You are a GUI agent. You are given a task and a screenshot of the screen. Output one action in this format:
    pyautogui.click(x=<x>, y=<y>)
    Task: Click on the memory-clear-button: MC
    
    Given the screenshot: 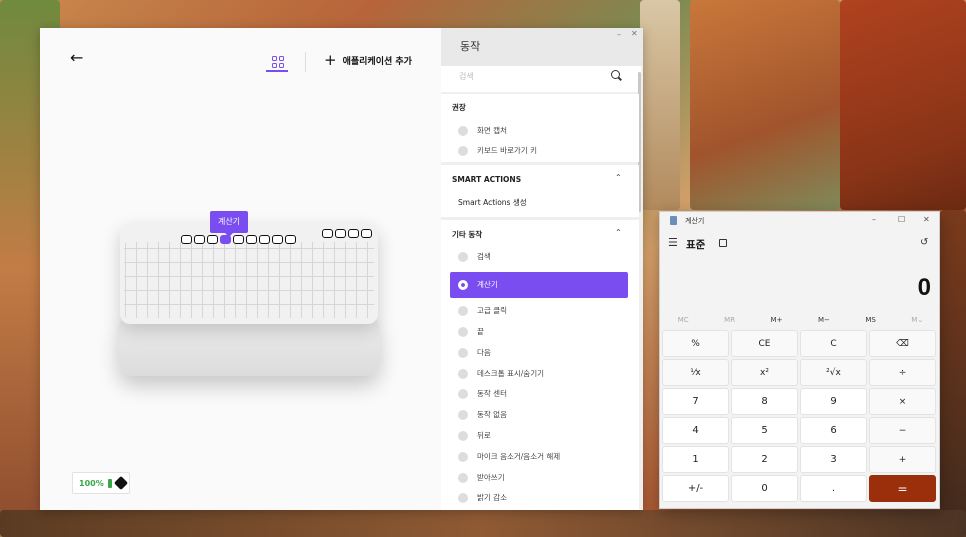 What is the action you would take?
    pyautogui.click(x=683, y=320)
    